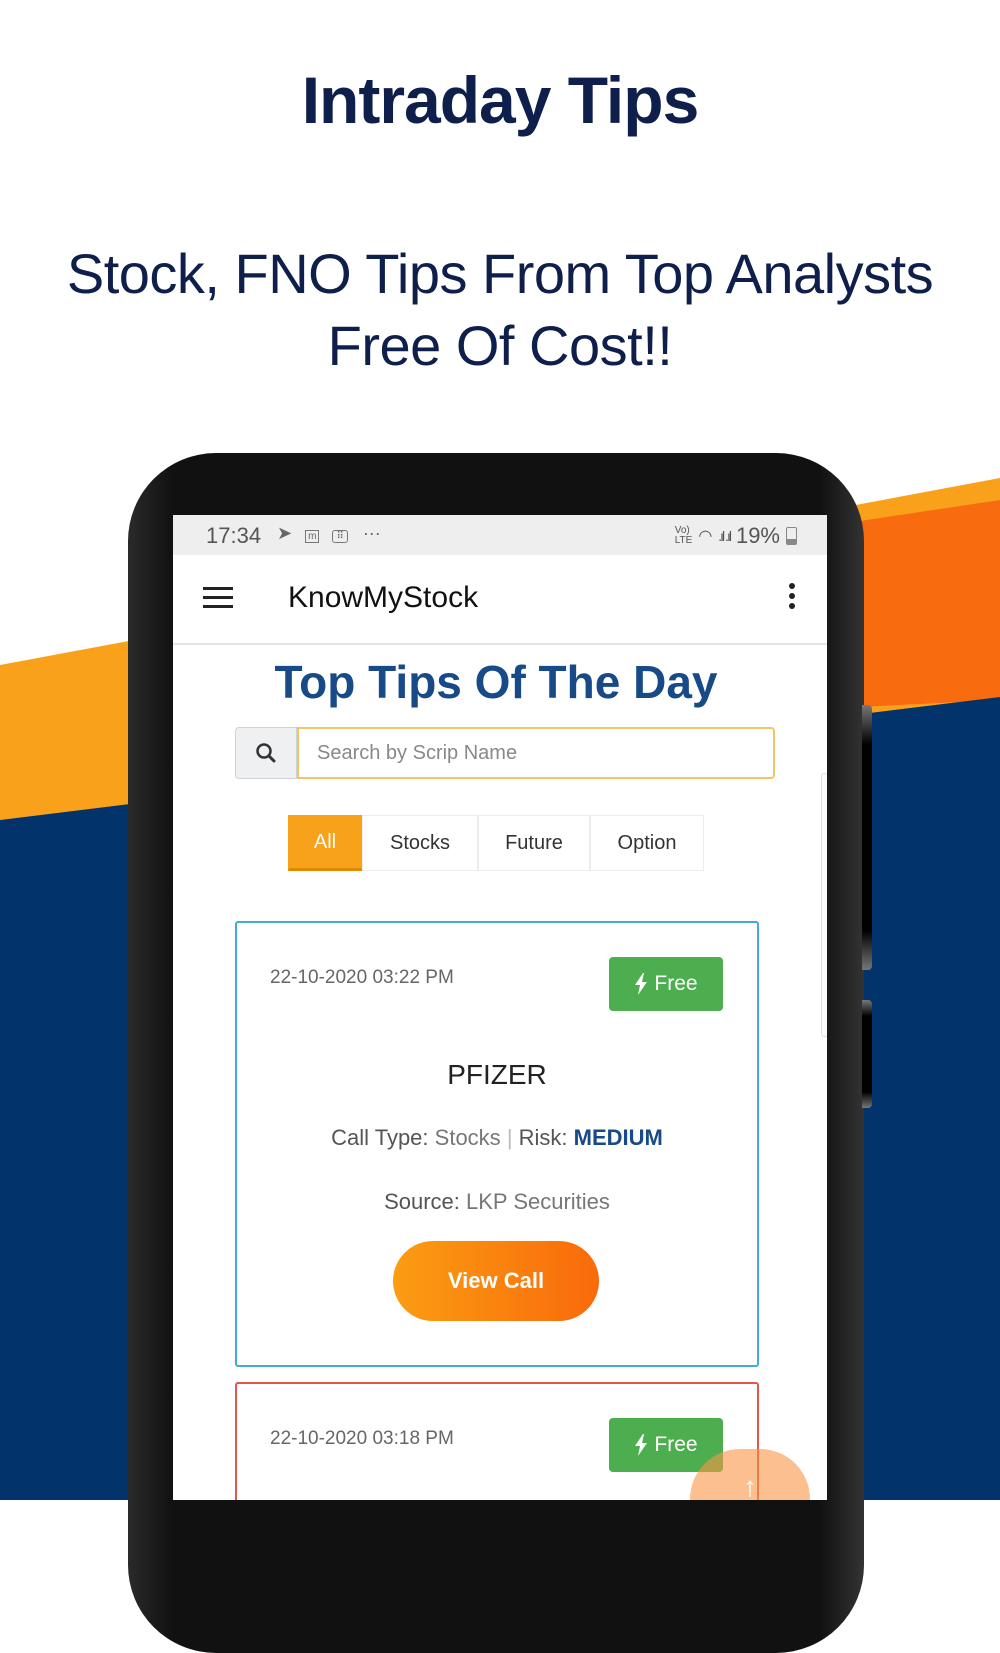  I want to click on search-input, so click(536, 753).